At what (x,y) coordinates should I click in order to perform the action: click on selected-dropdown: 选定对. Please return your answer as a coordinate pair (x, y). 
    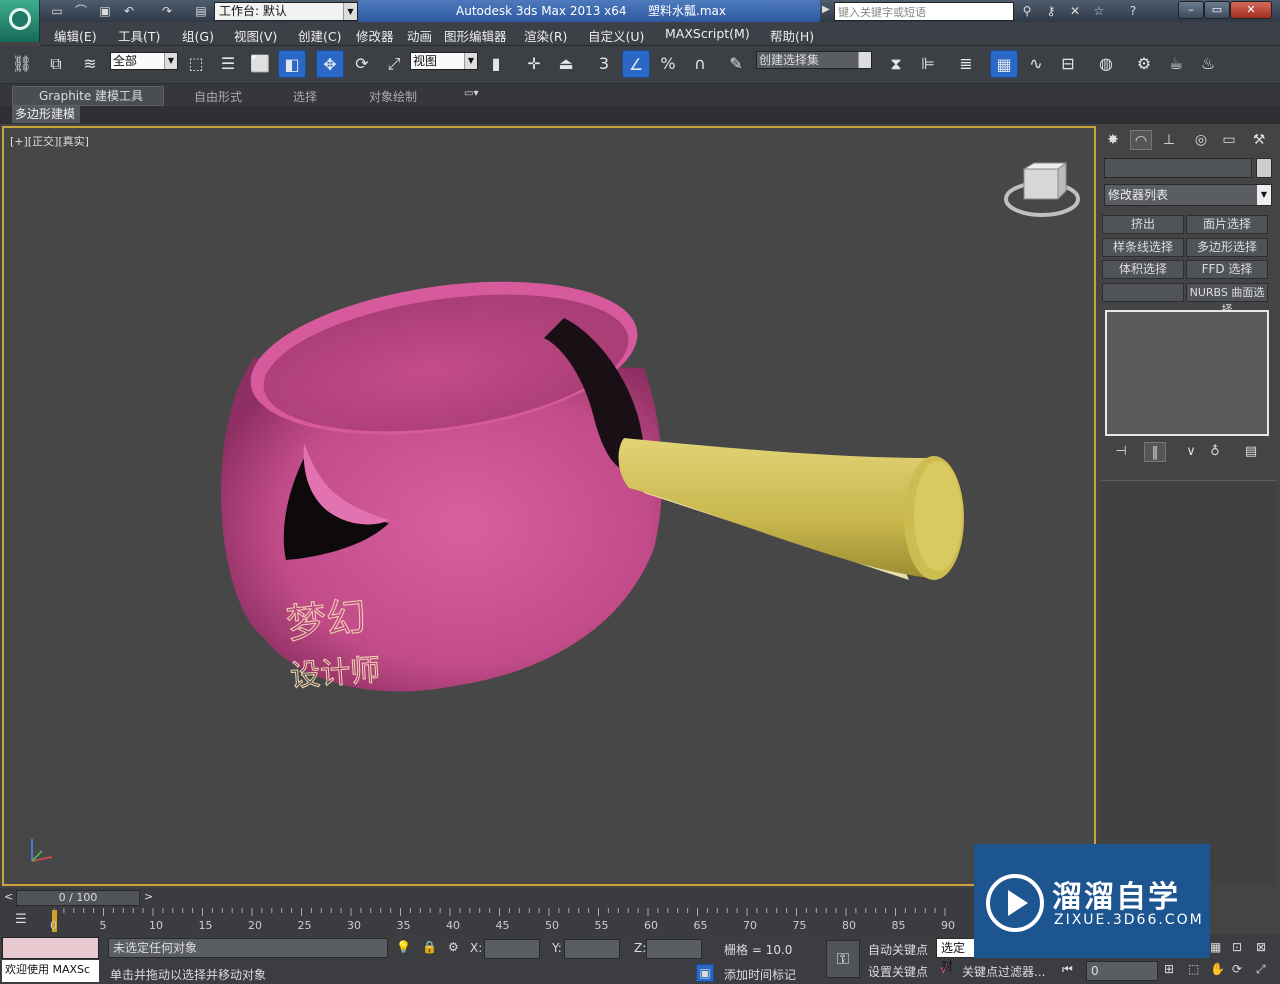
    Looking at the image, I should click on (956, 955).